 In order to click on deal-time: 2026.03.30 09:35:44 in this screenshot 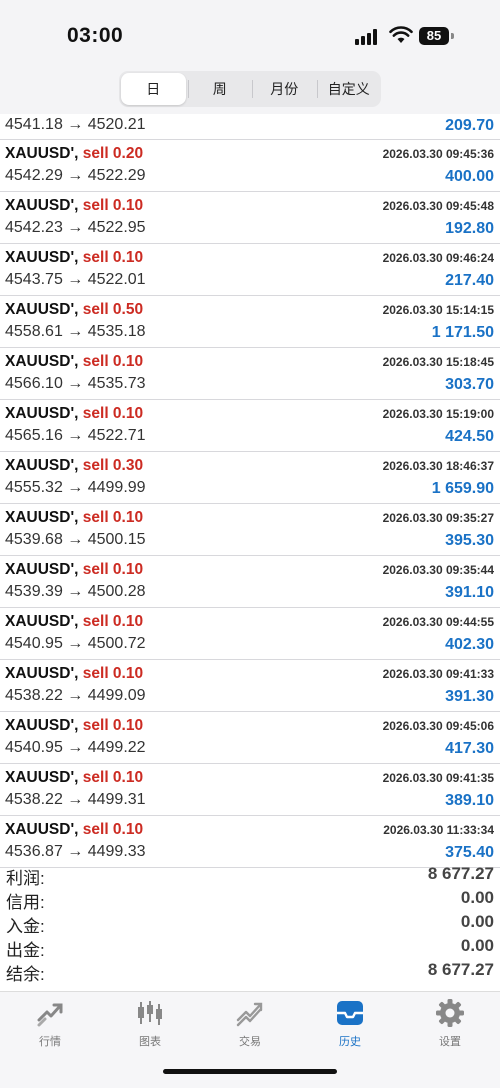, I will do `click(438, 570)`.